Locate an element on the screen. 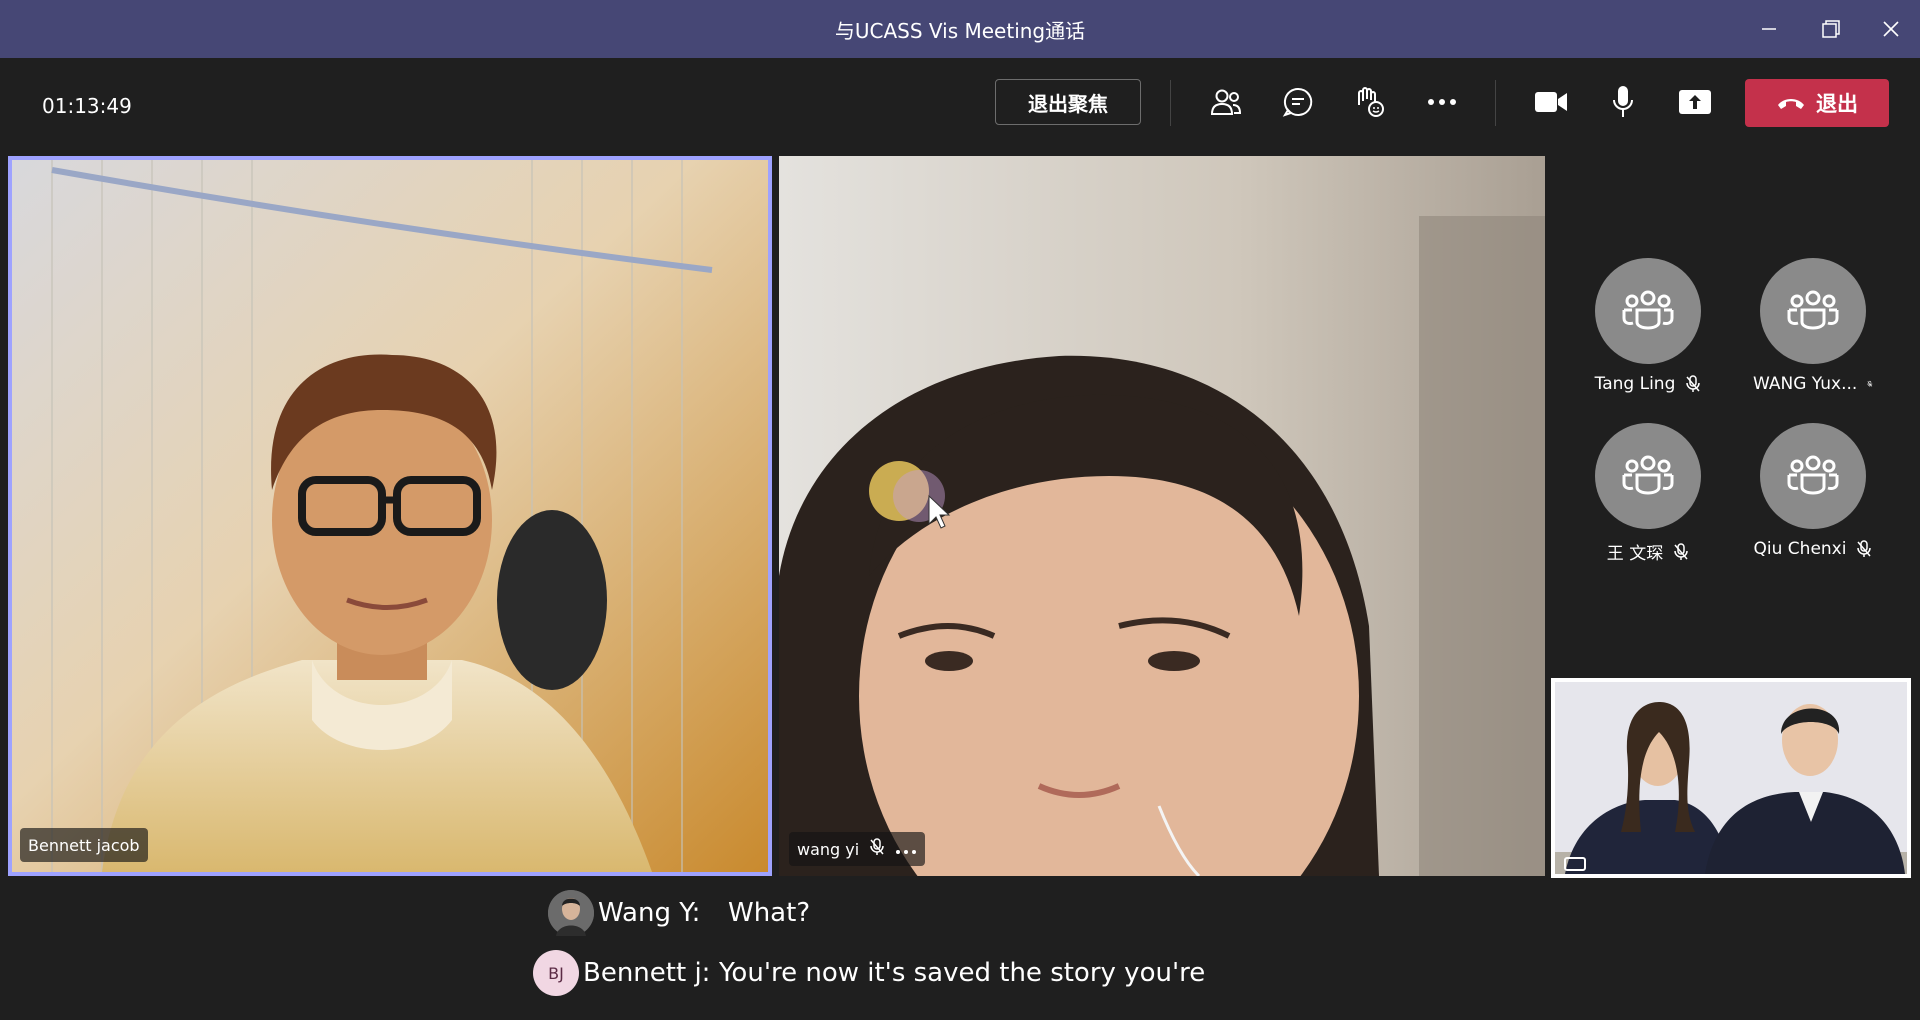 The image size is (1920, 1020). window-title: 与UCASS Vis Meeting通话 is located at coordinates (960, 30).